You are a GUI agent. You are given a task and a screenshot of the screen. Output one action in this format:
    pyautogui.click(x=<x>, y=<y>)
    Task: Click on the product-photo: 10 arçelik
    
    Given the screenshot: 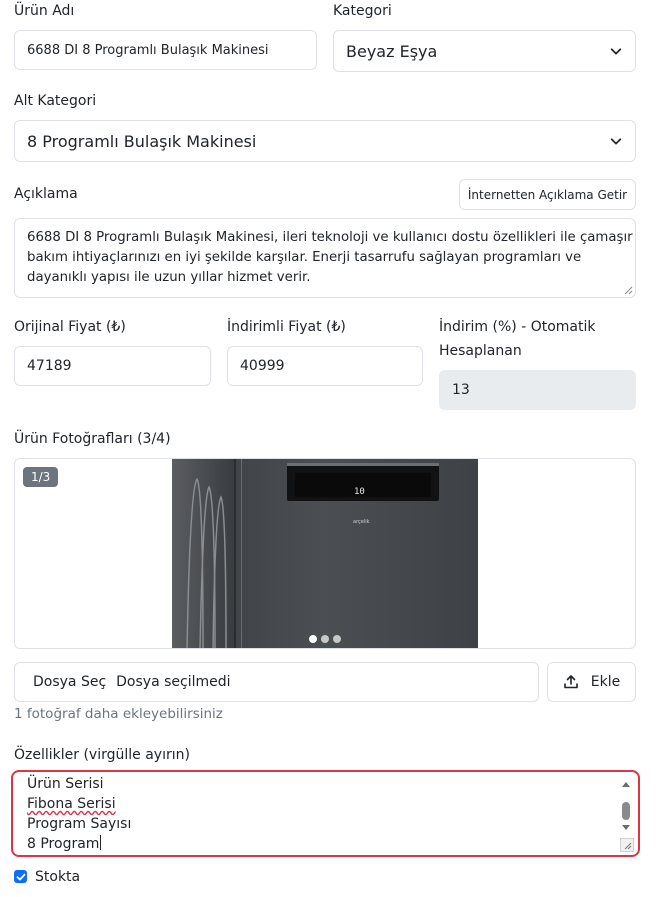 What is the action you would take?
    pyautogui.click(x=325, y=553)
    